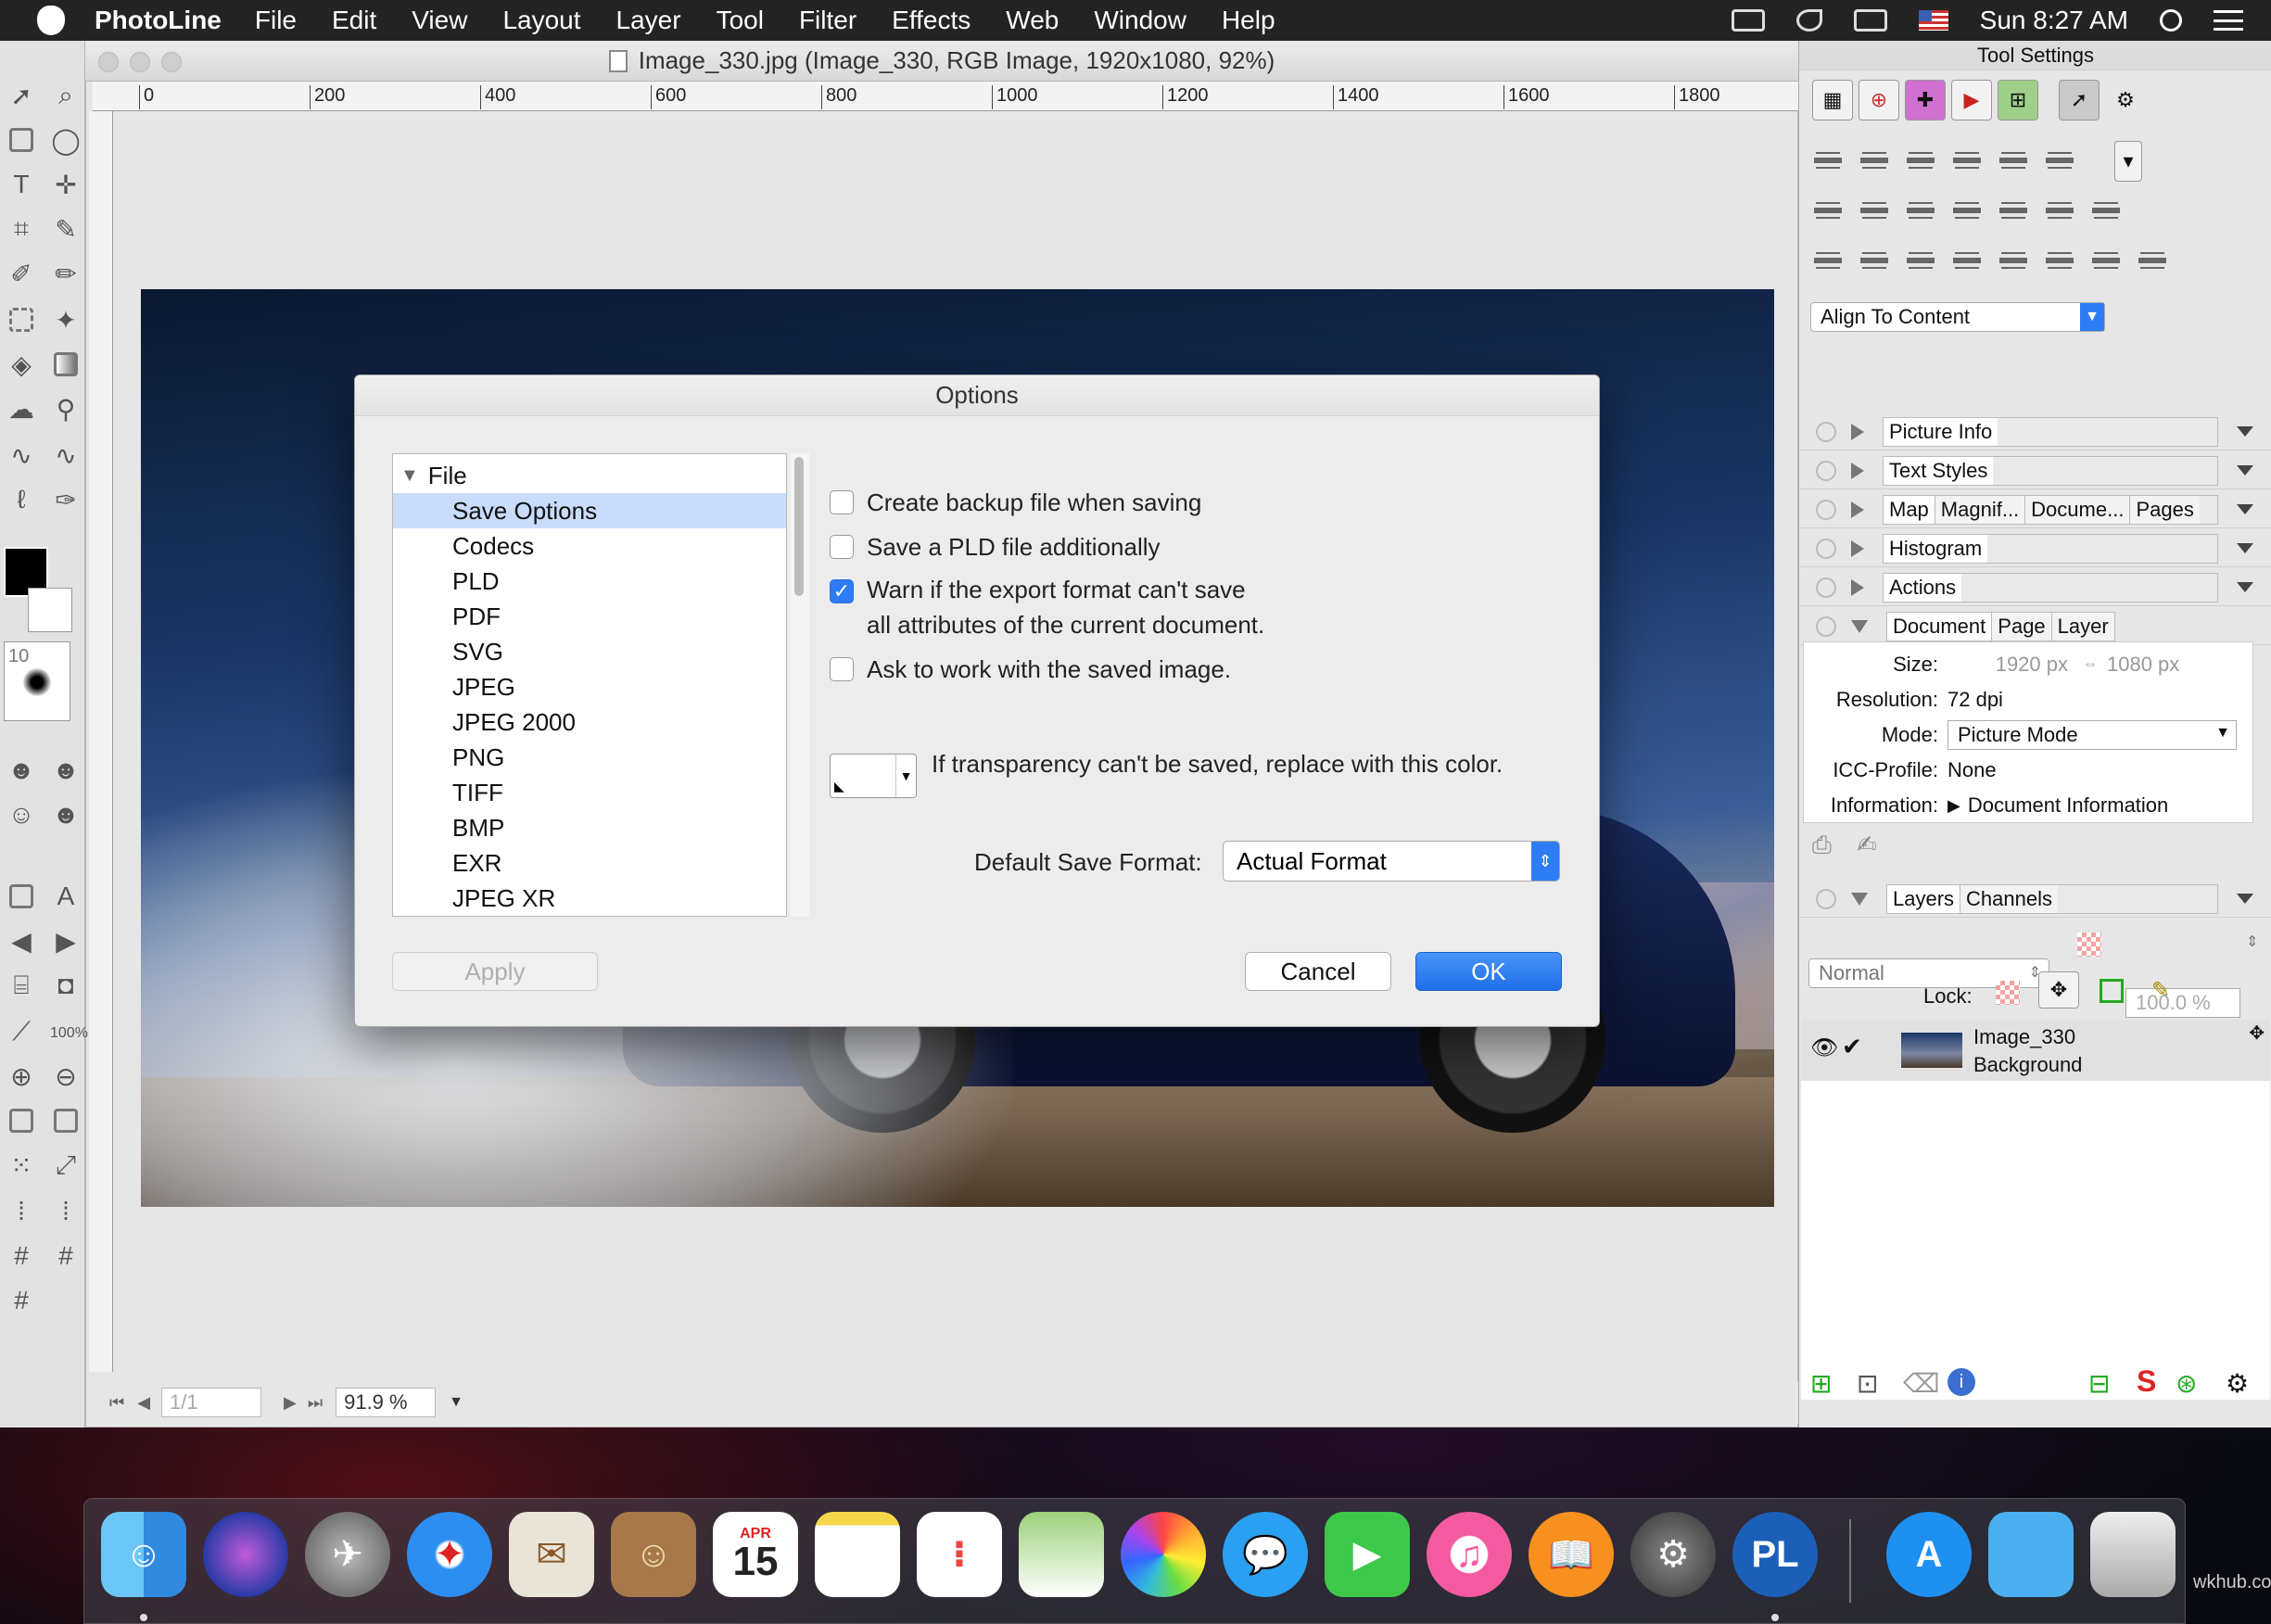  I want to click on tab-text-styles: Text Styles, so click(1939, 470).